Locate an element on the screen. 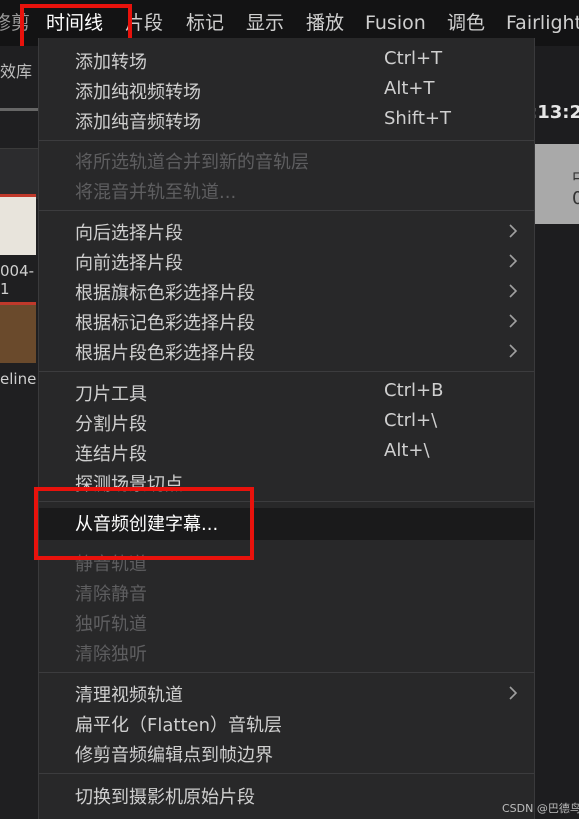 The width and height of the screenshot is (579, 819). timecode-display: :13:2 is located at coordinates (554, 112).